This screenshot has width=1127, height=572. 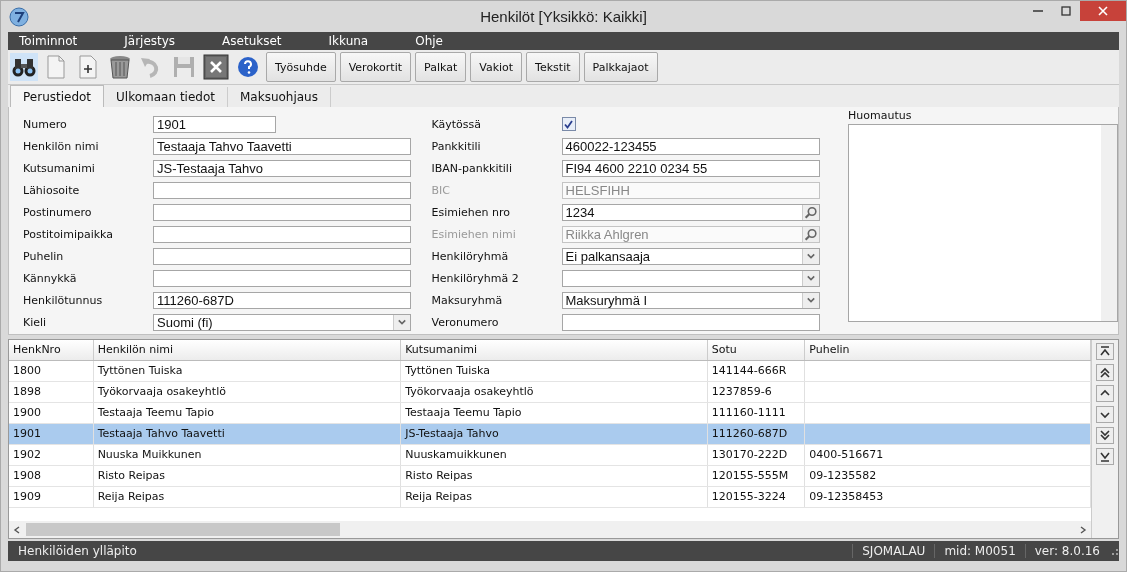 What do you see at coordinates (24, 67) in the screenshot?
I see `binoculars-icon` at bounding box center [24, 67].